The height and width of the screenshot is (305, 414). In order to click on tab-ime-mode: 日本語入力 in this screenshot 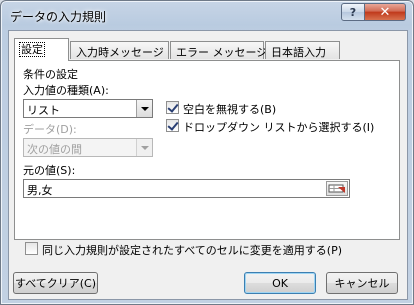, I will do `click(302, 50)`.